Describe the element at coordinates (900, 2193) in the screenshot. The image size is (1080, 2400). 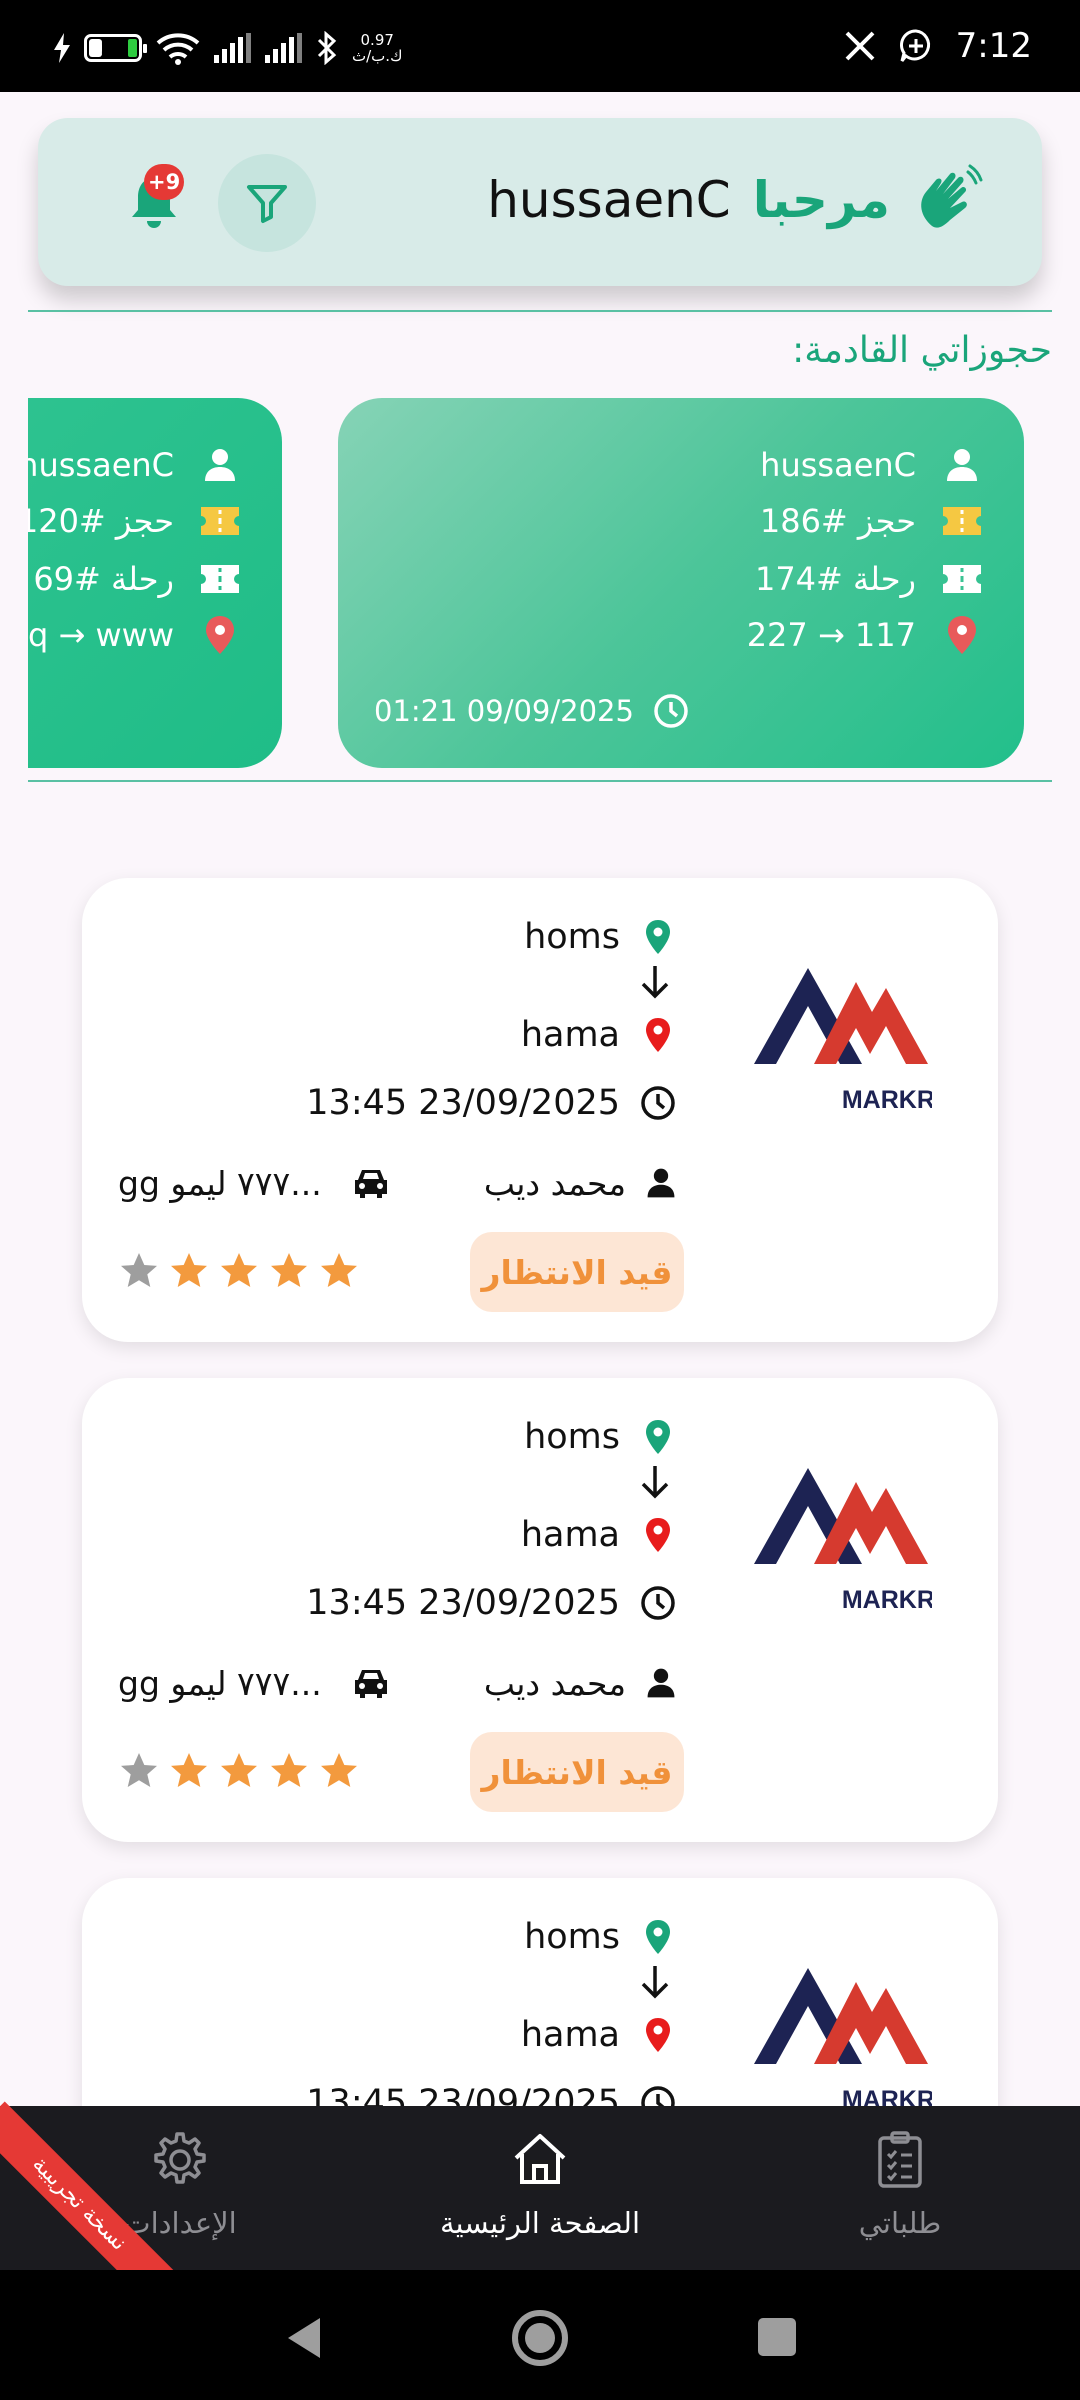
I see `nav-orders: طلباتي` at that location.